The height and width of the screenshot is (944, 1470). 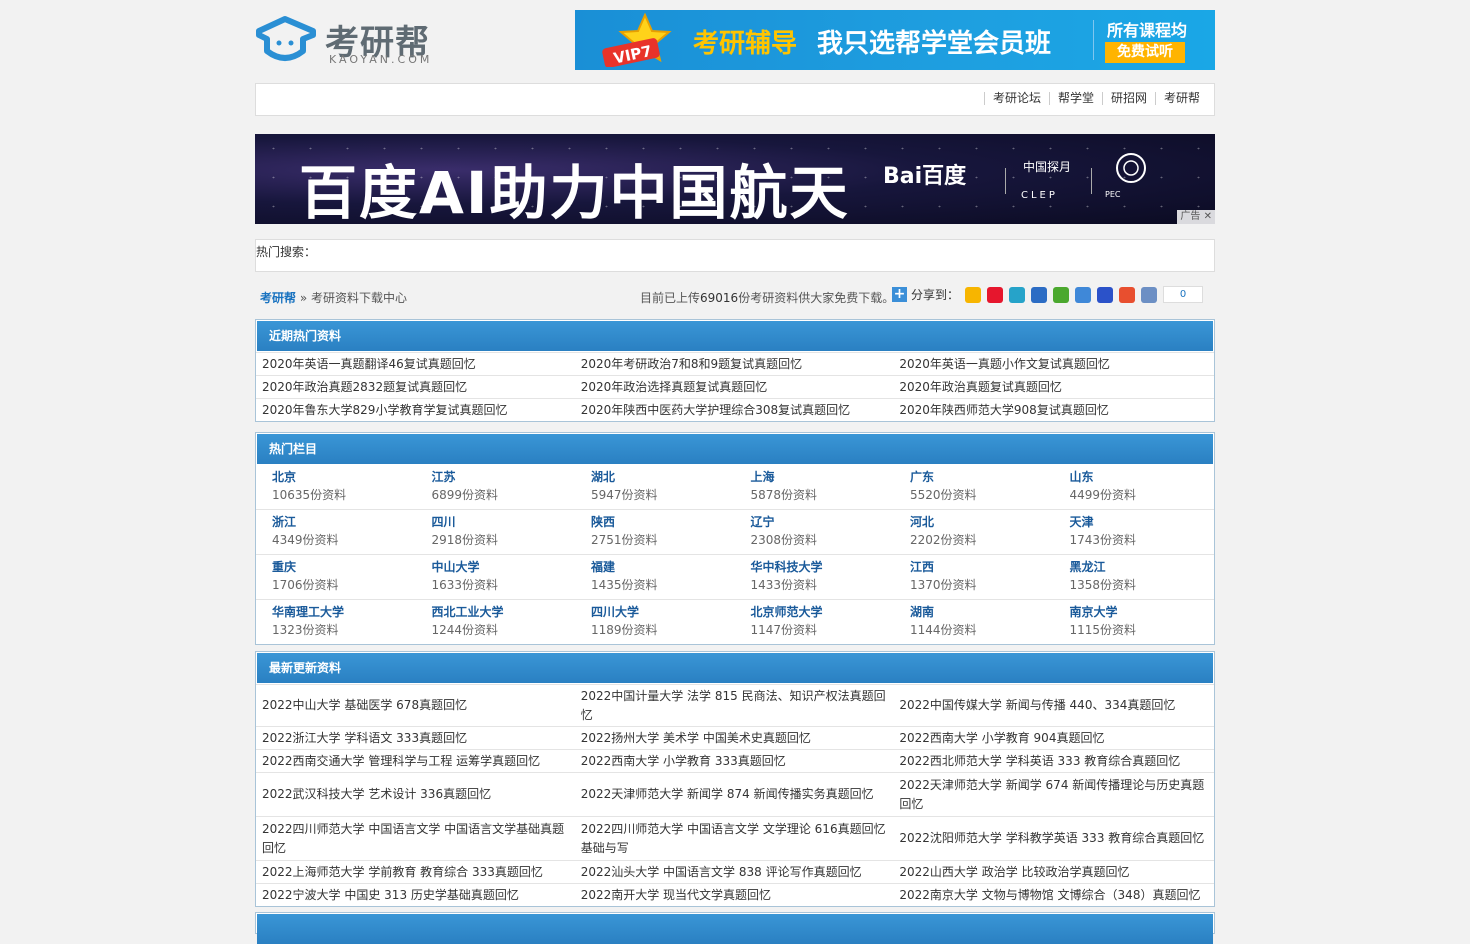 What do you see at coordinates (982, 477) in the screenshot?
I see `column-name-link: 广东` at bounding box center [982, 477].